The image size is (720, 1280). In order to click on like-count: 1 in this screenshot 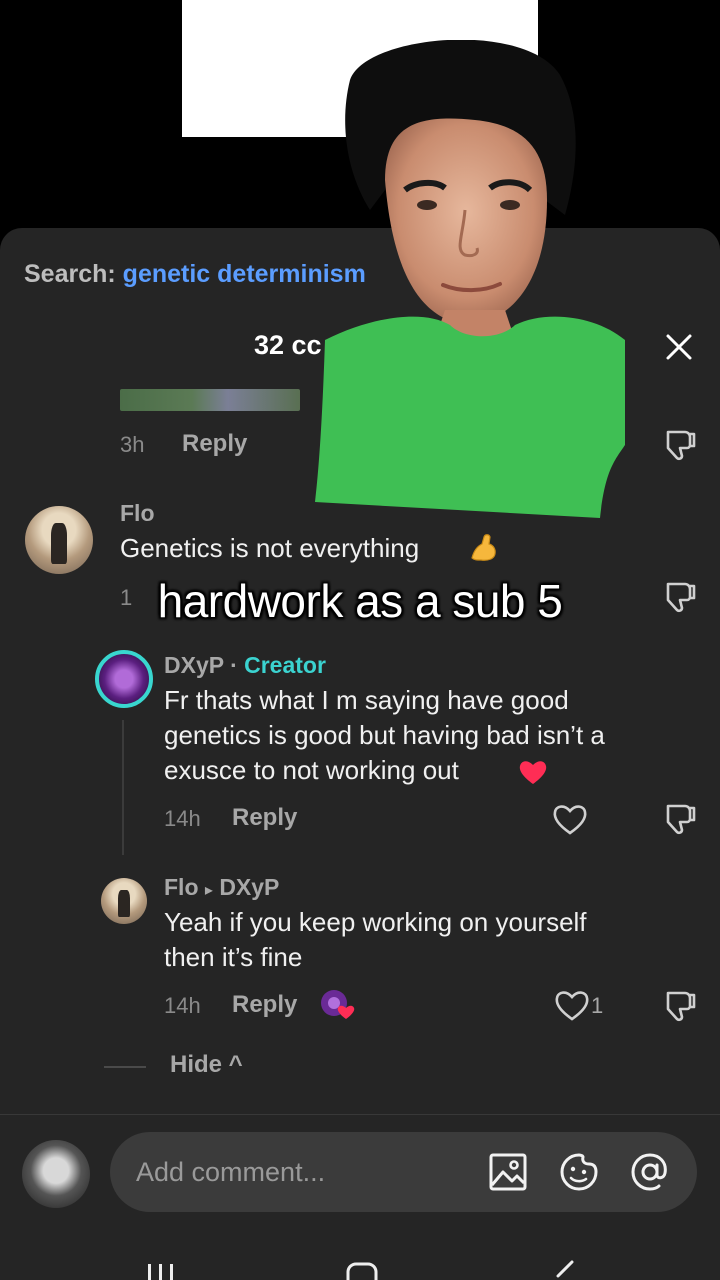, I will do `click(597, 1005)`.